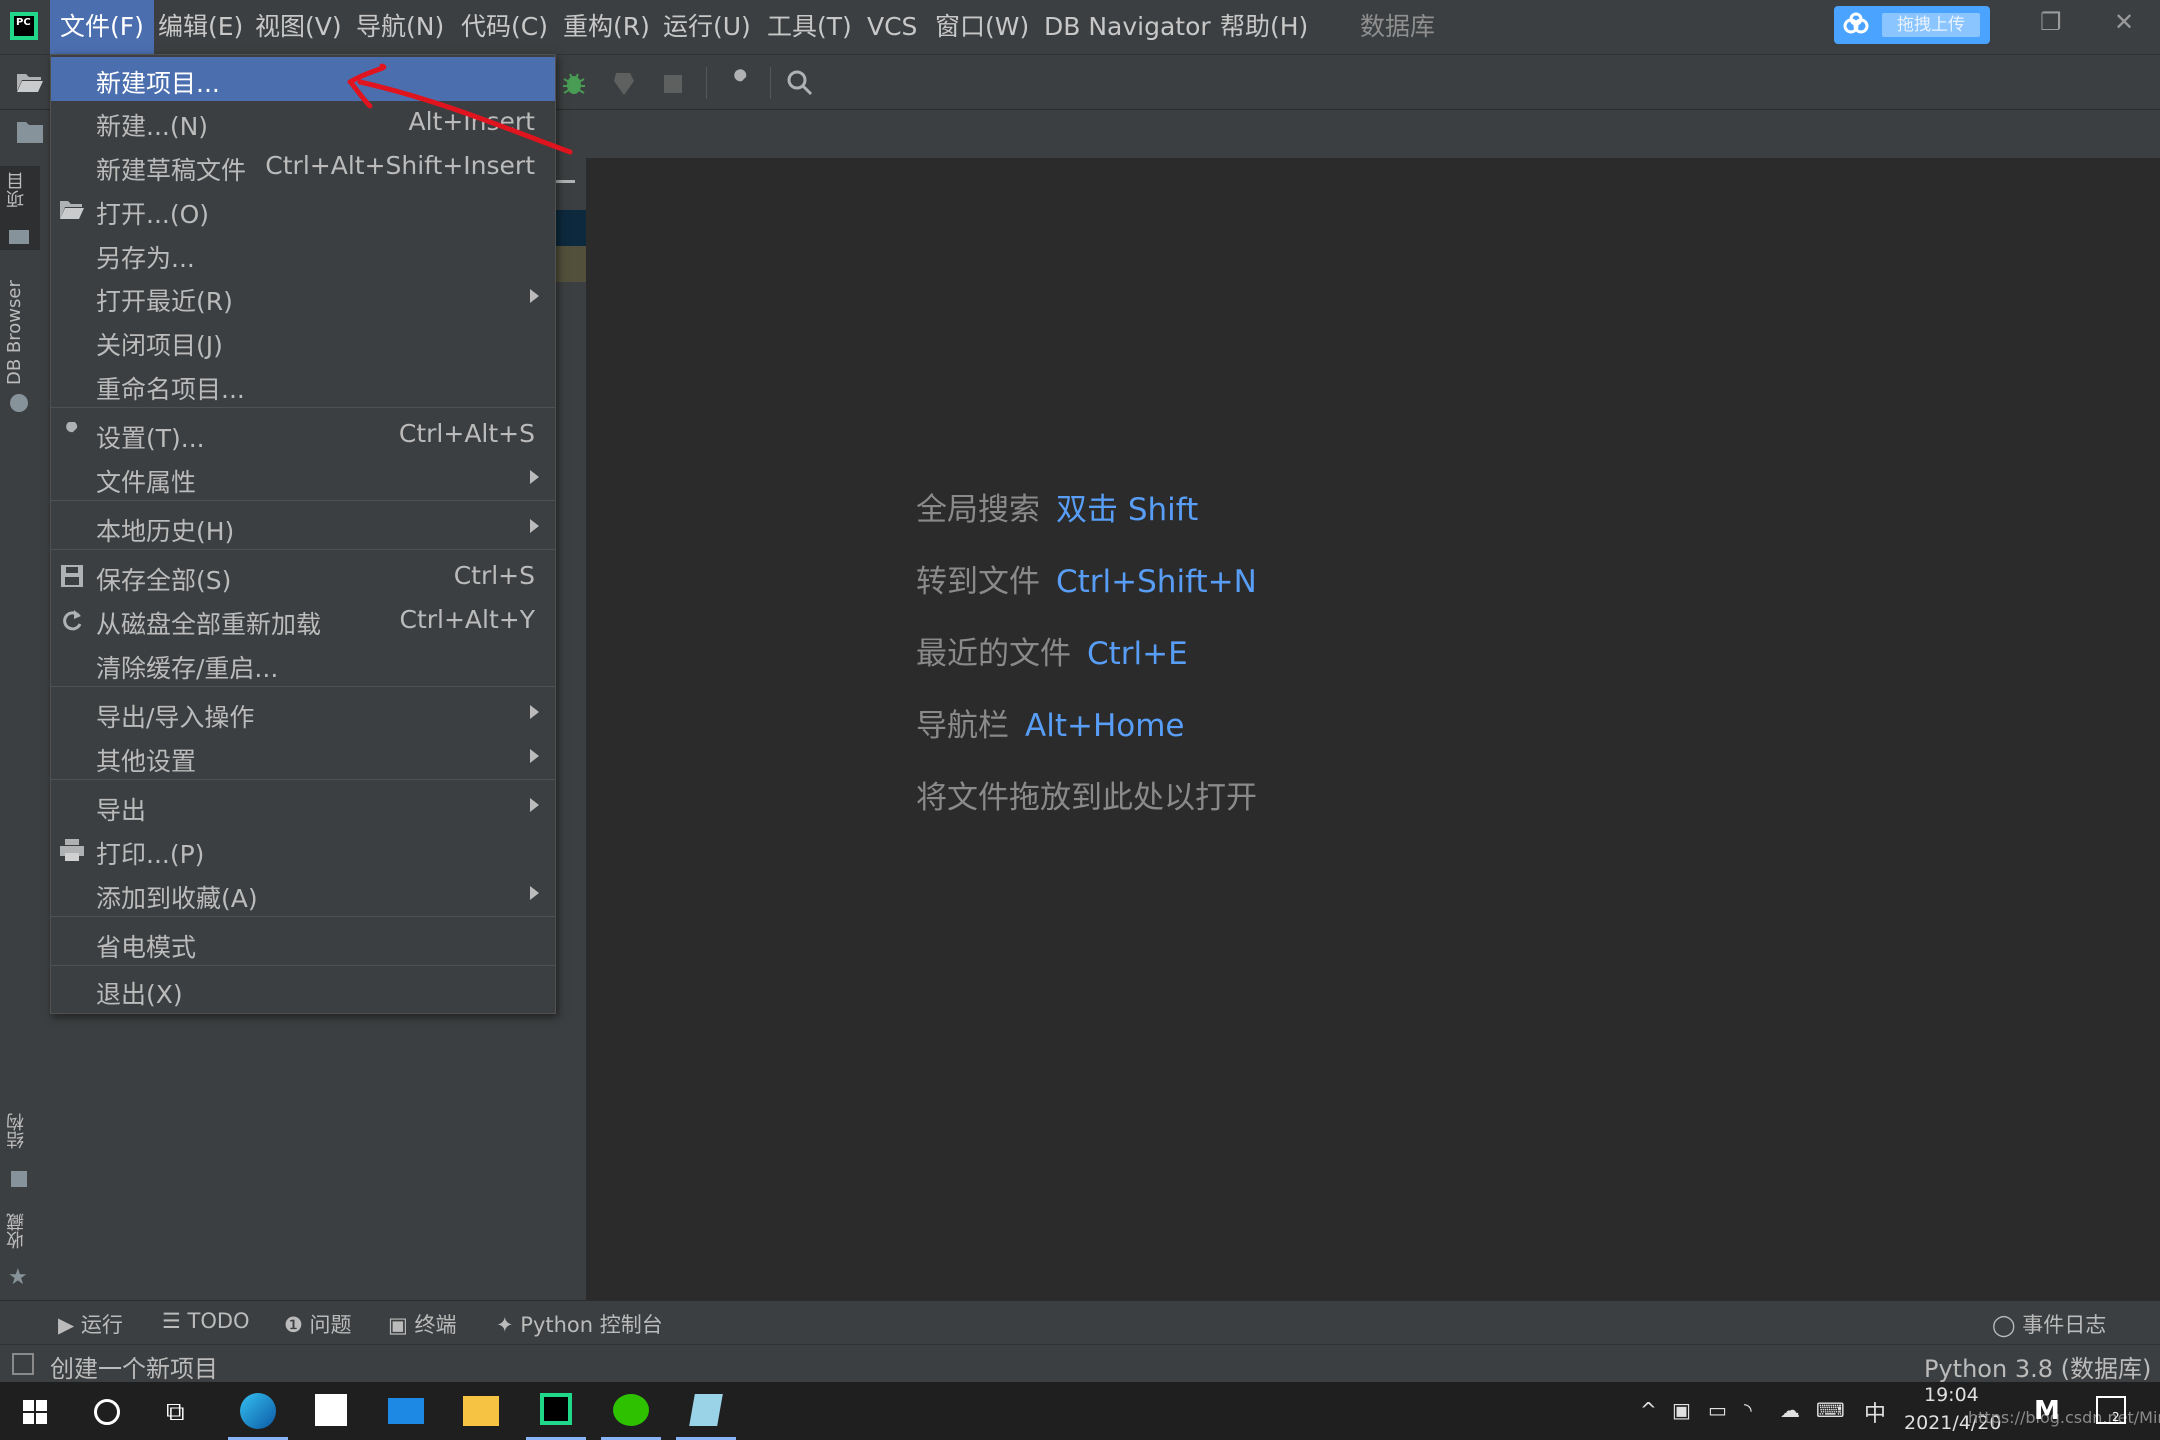 This screenshot has height=1440, width=2160. I want to click on close-window-icon: ✕, so click(2124, 22).